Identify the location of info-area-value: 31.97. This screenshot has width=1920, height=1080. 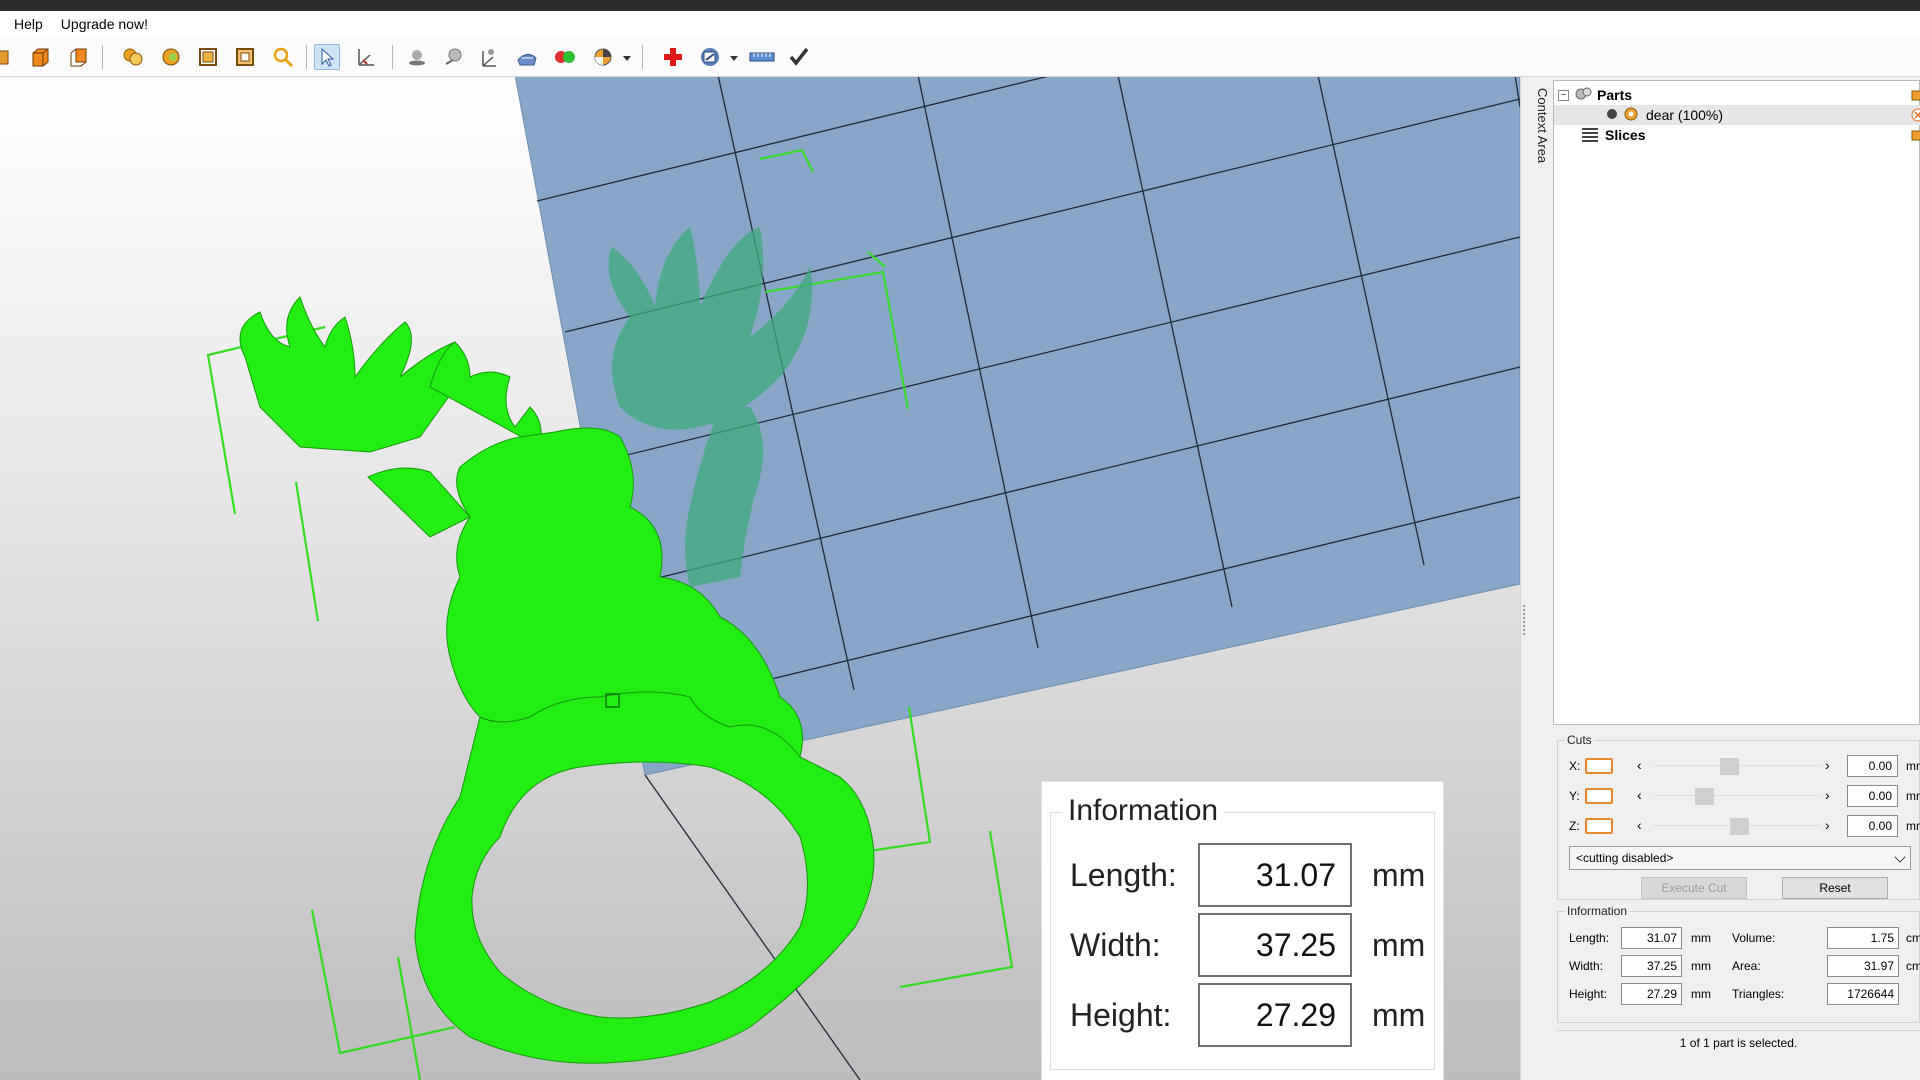
(1863, 966).